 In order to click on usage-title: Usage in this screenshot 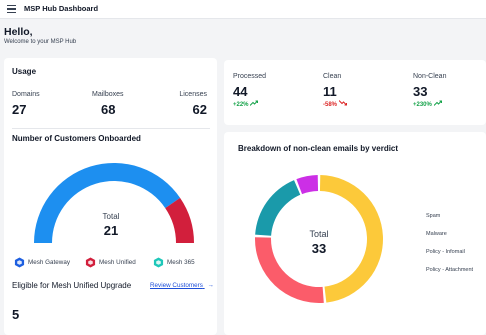, I will do `click(24, 71)`.